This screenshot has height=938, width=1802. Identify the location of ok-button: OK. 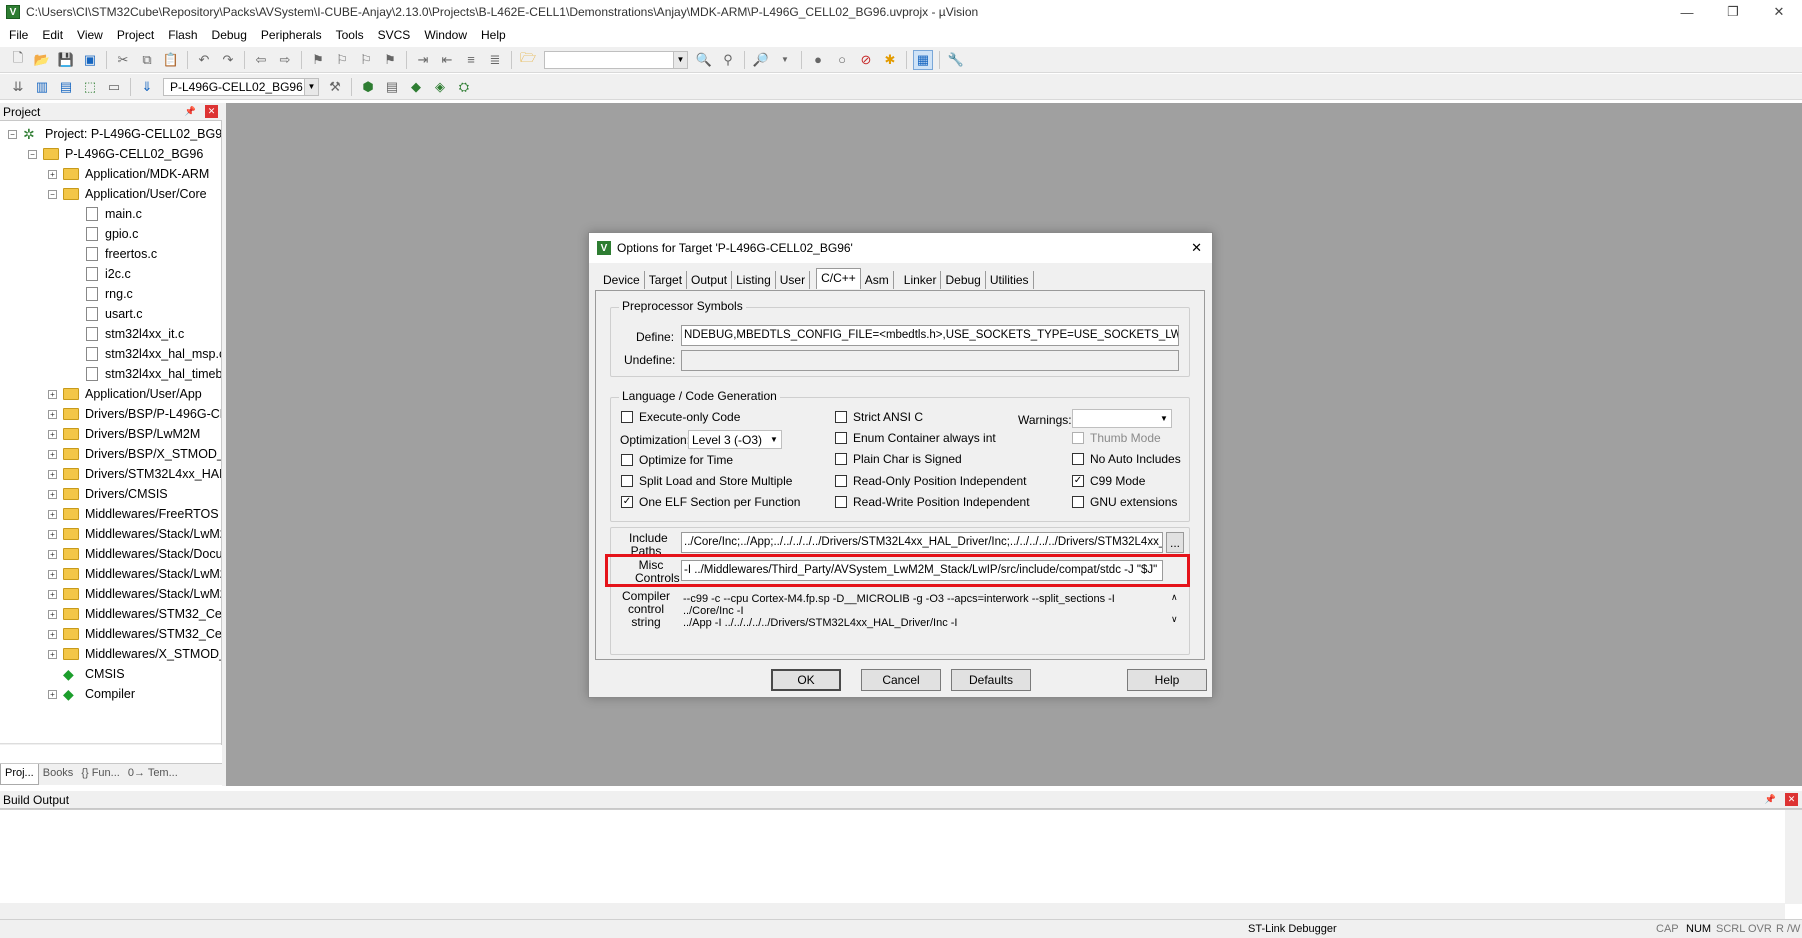
(806, 680).